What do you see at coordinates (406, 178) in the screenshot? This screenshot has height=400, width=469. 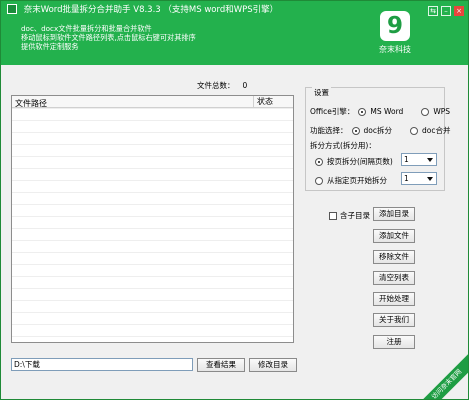 I see `start-page-value: 1` at bounding box center [406, 178].